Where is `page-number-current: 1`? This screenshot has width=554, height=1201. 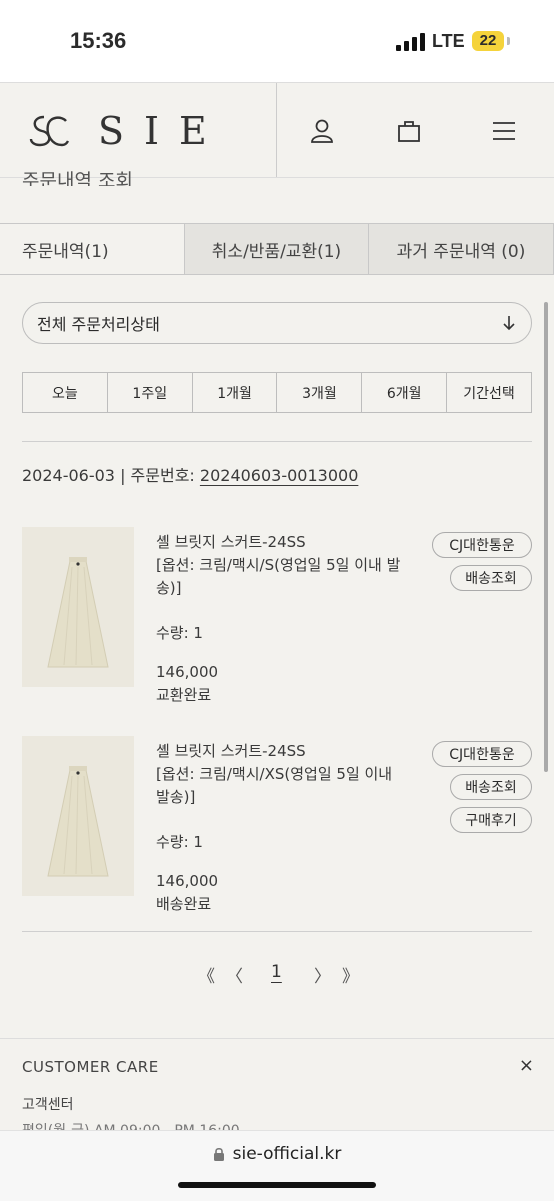 page-number-current: 1 is located at coordinates (276, 972).